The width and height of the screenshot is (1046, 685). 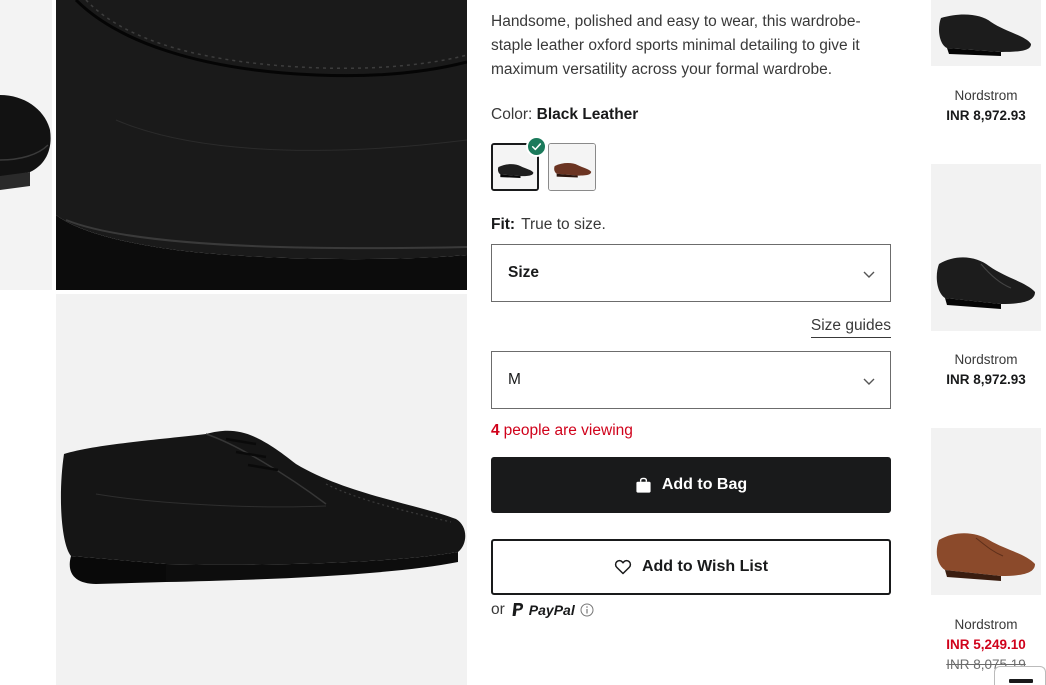 What do you see at coordinates (495, 430) in the screenshot?
I see `viewers-count: 4` at bounding box center [495, 430].